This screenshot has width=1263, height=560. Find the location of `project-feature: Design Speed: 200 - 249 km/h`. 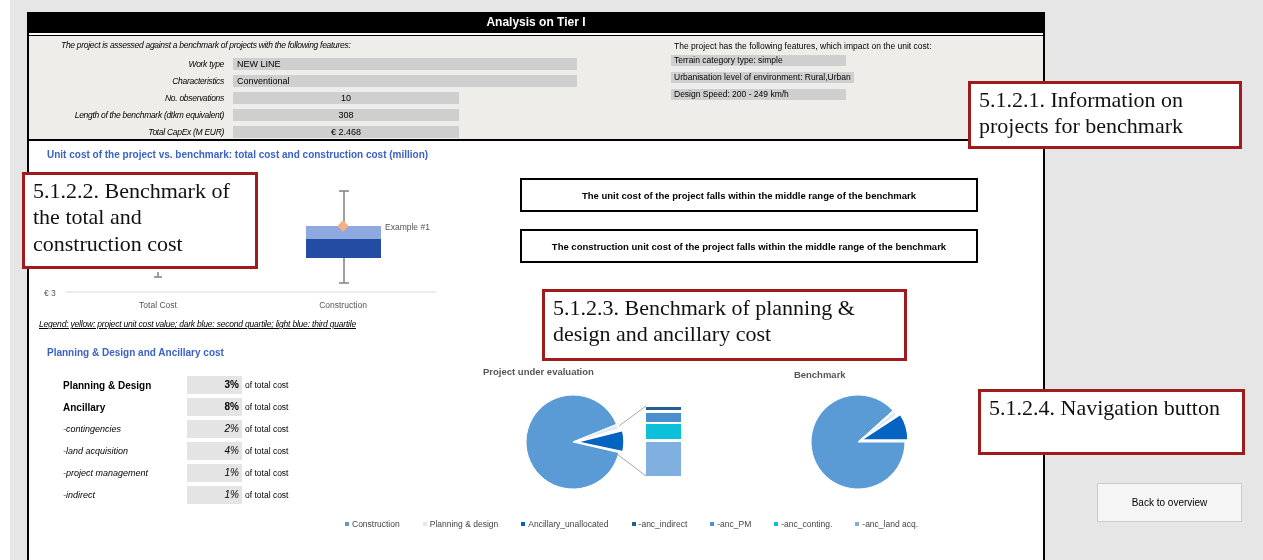

project-feature: Design Speed: 200 - 249 km/h is located at coordinates (758, 94).